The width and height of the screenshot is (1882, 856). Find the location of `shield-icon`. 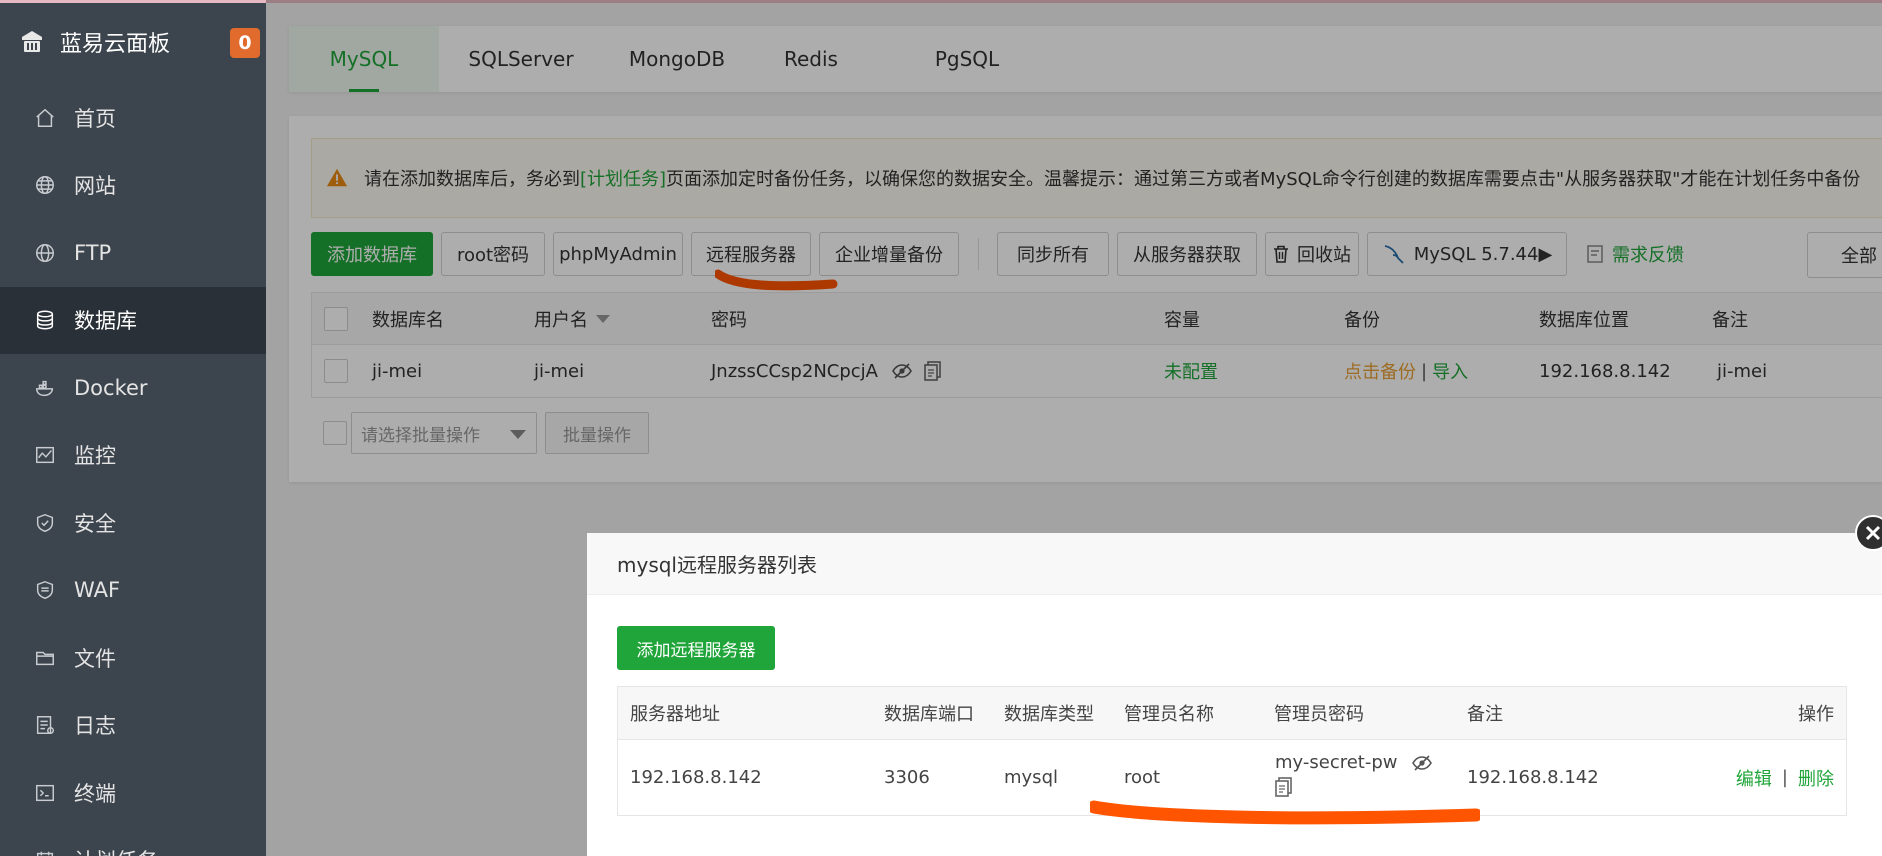

shield-icon is located at coordinates (45, 523).